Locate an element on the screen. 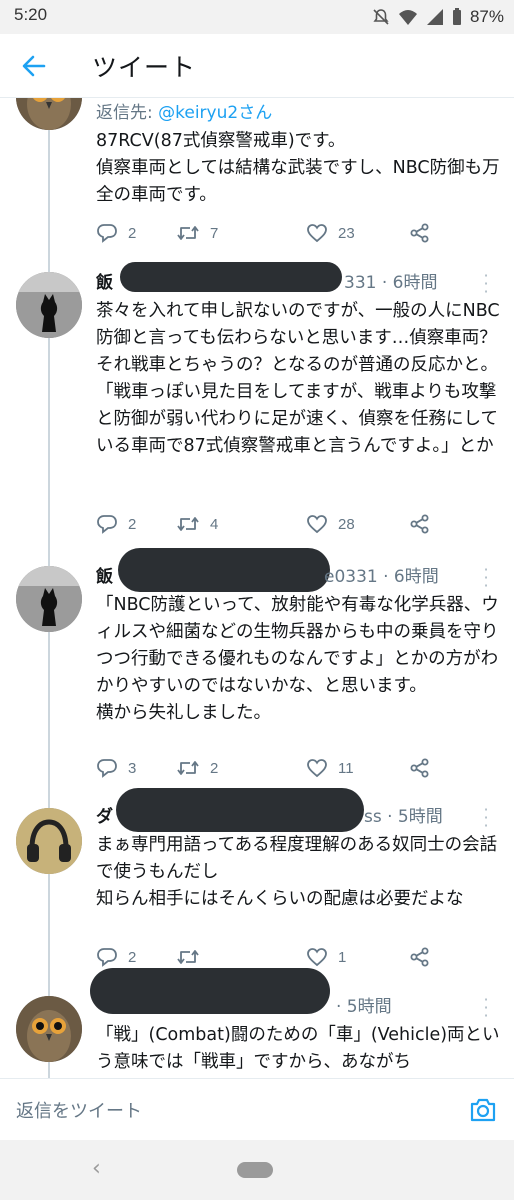 The image size is (514, 1200). like-button: 11 is located at coordinates (330, 768).